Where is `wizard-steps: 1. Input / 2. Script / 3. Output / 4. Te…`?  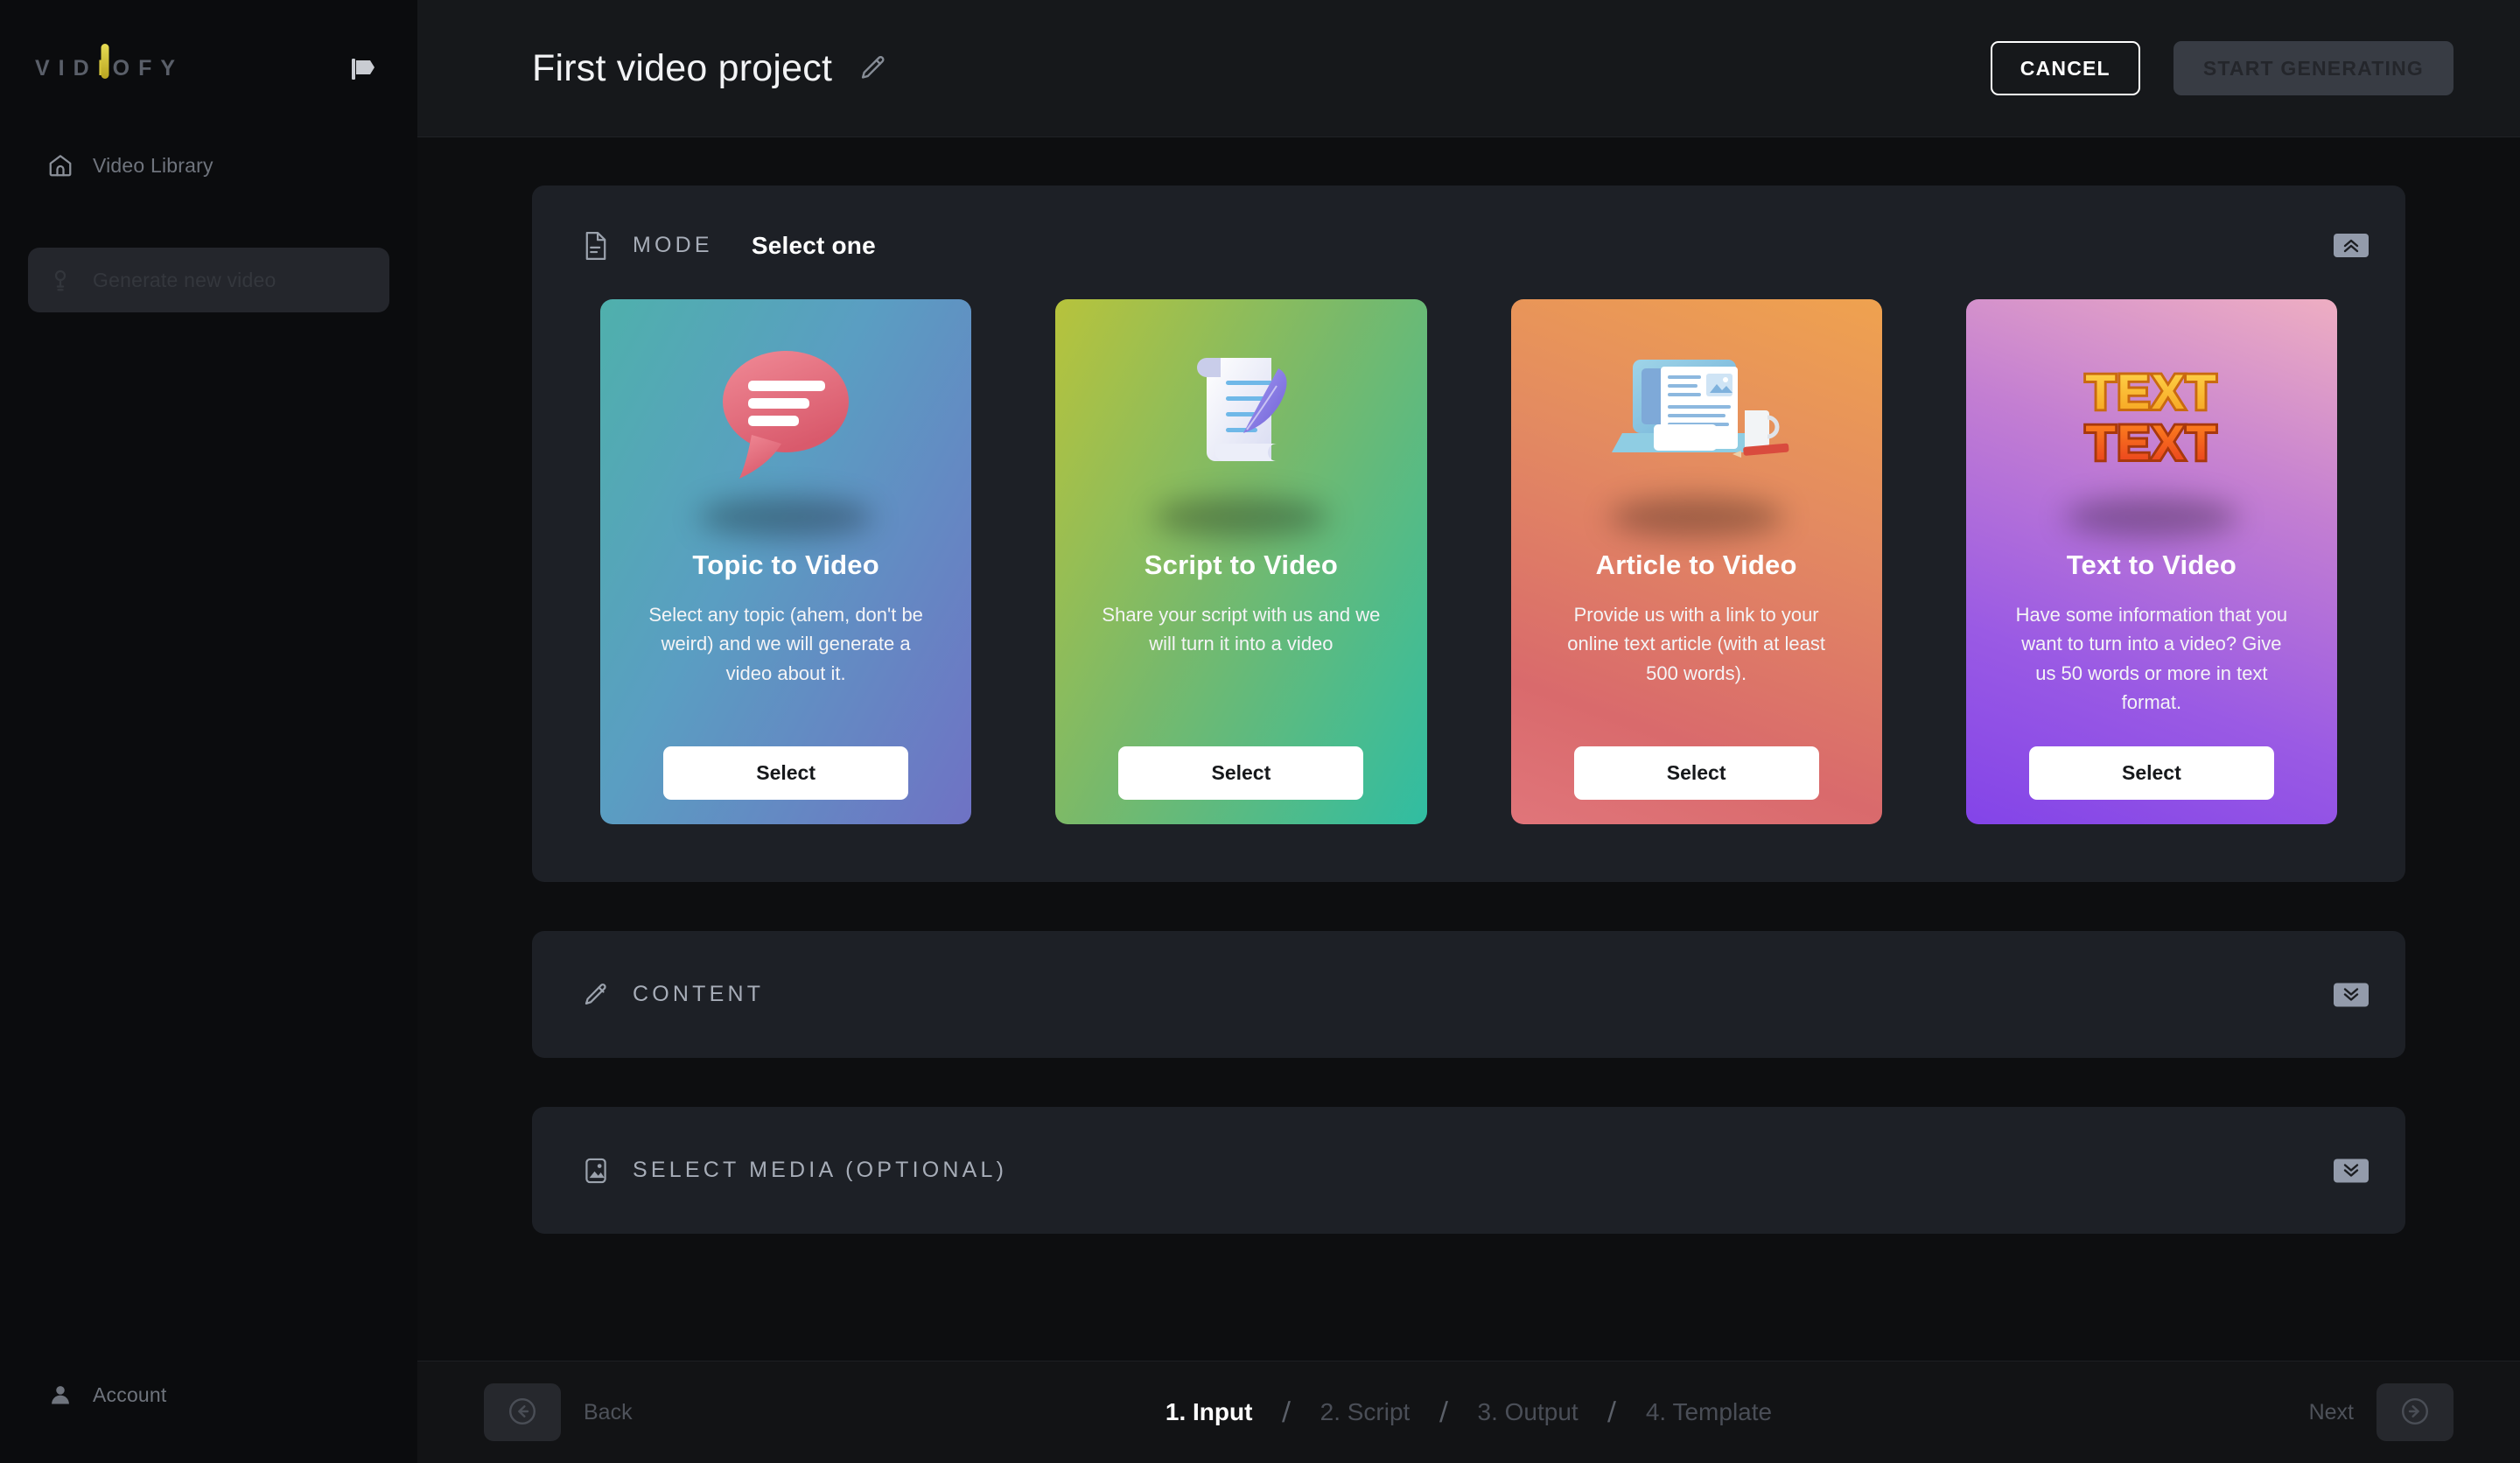
wizard-steps: 1. Input / 2. Script / 3. Output / 4. Te… is located at coordinates (1469, 1412).